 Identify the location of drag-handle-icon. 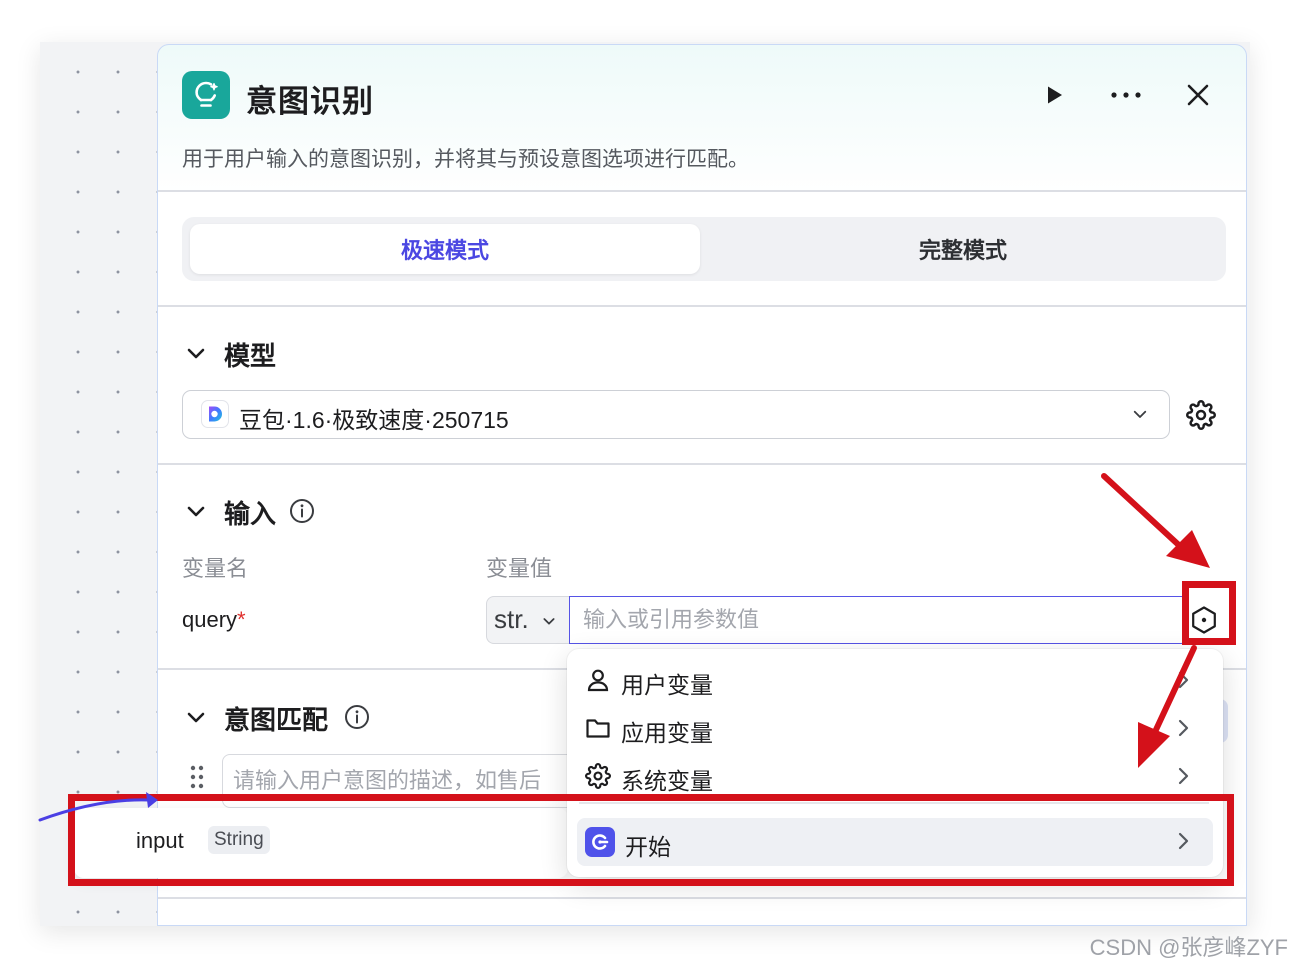
(197, 777).